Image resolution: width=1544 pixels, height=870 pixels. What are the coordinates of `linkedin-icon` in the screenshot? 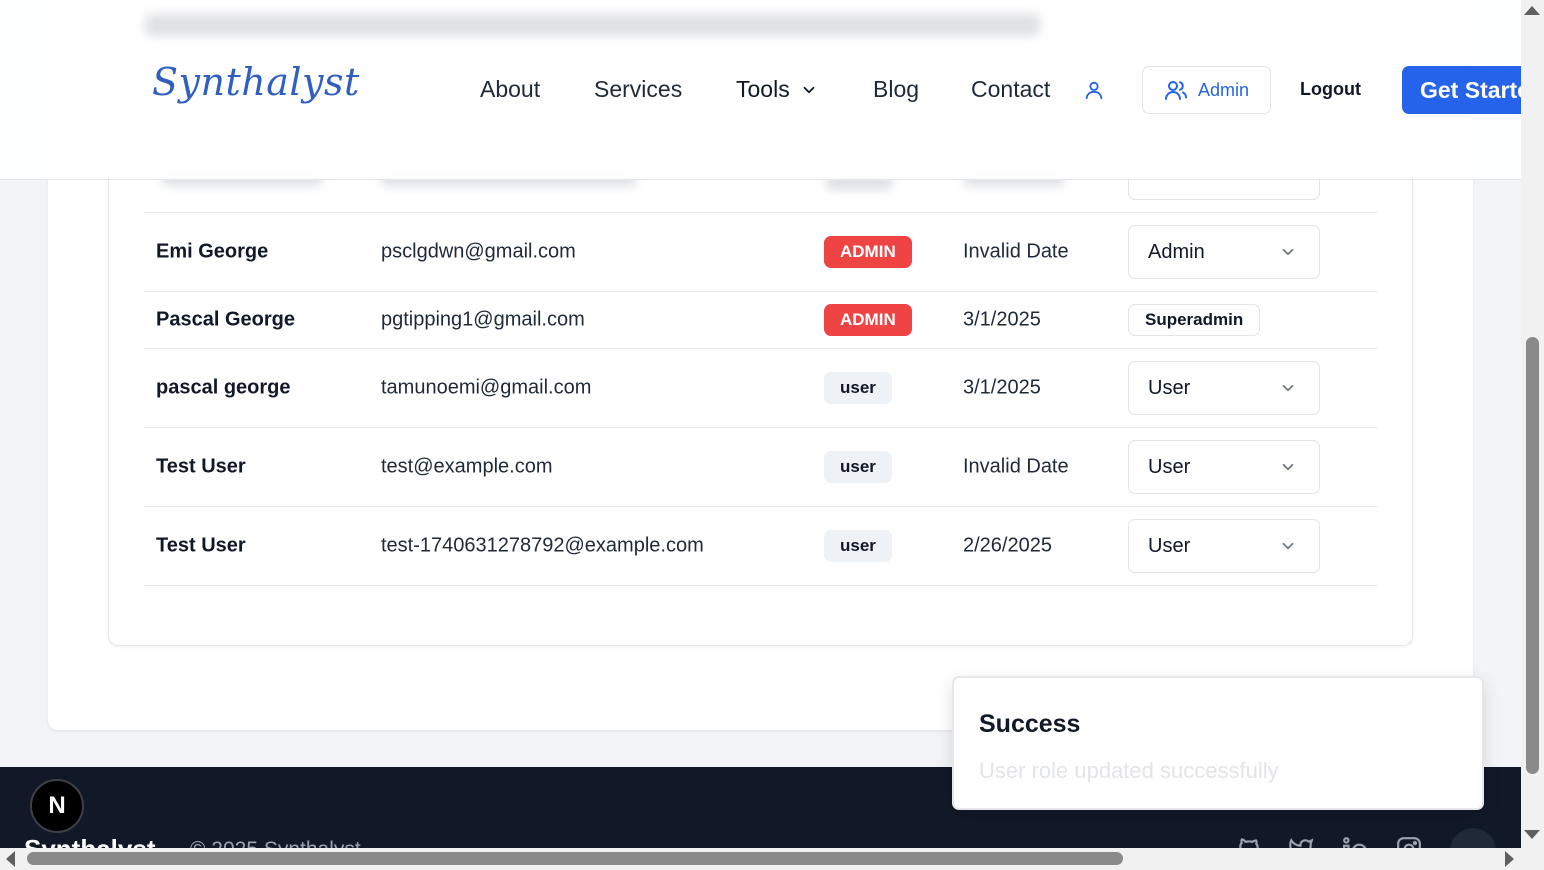 It's located at (1355, 842).